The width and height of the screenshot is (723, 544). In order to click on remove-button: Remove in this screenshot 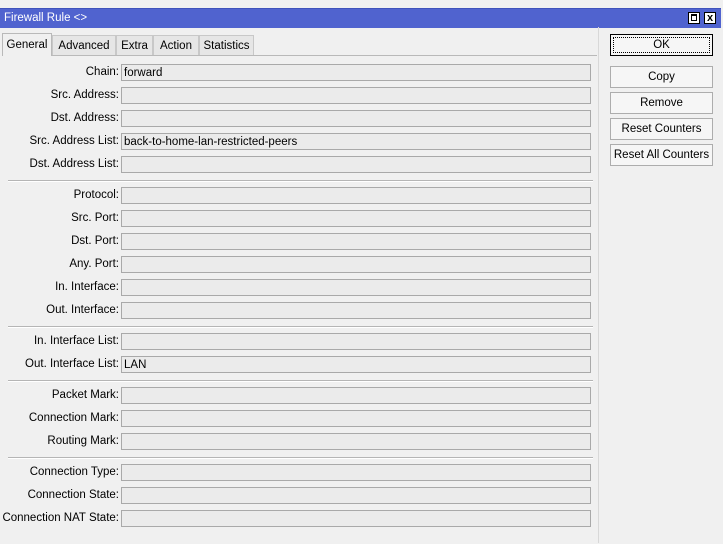, I will do `click(661, 103)`.